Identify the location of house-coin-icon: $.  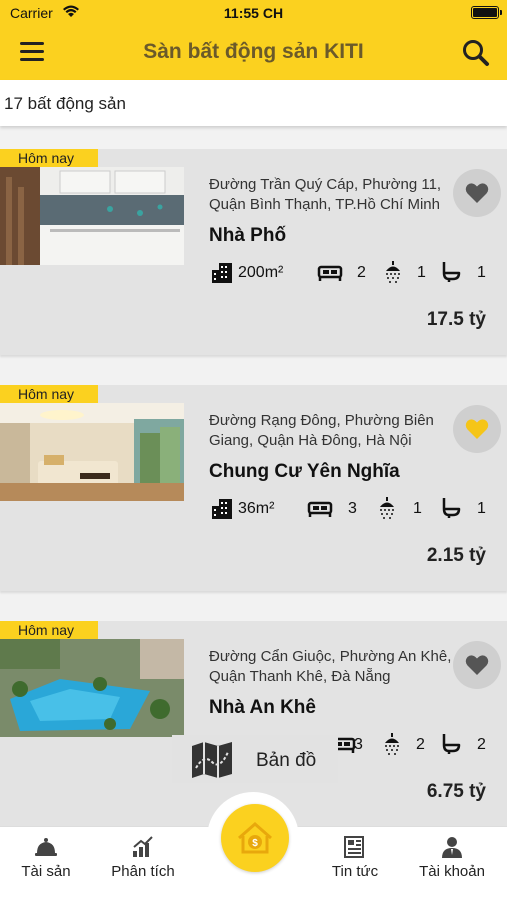
(255, 838).